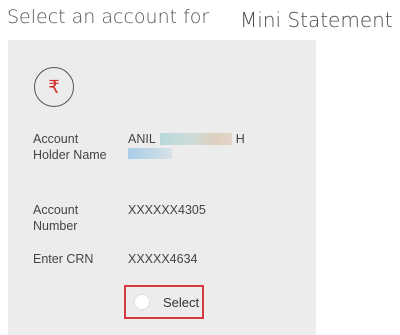 The width and height of the screenshot is (400, 335). I want to click on account-number-value: XXXXXX4305, so click(167, 210).